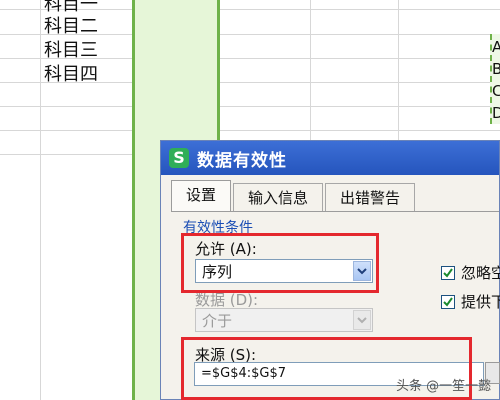 This screenshot has height=400, width=500. Describe the element at coordinates (362, 320) in the screenshot. I see `chevron-down-icon` at that location.